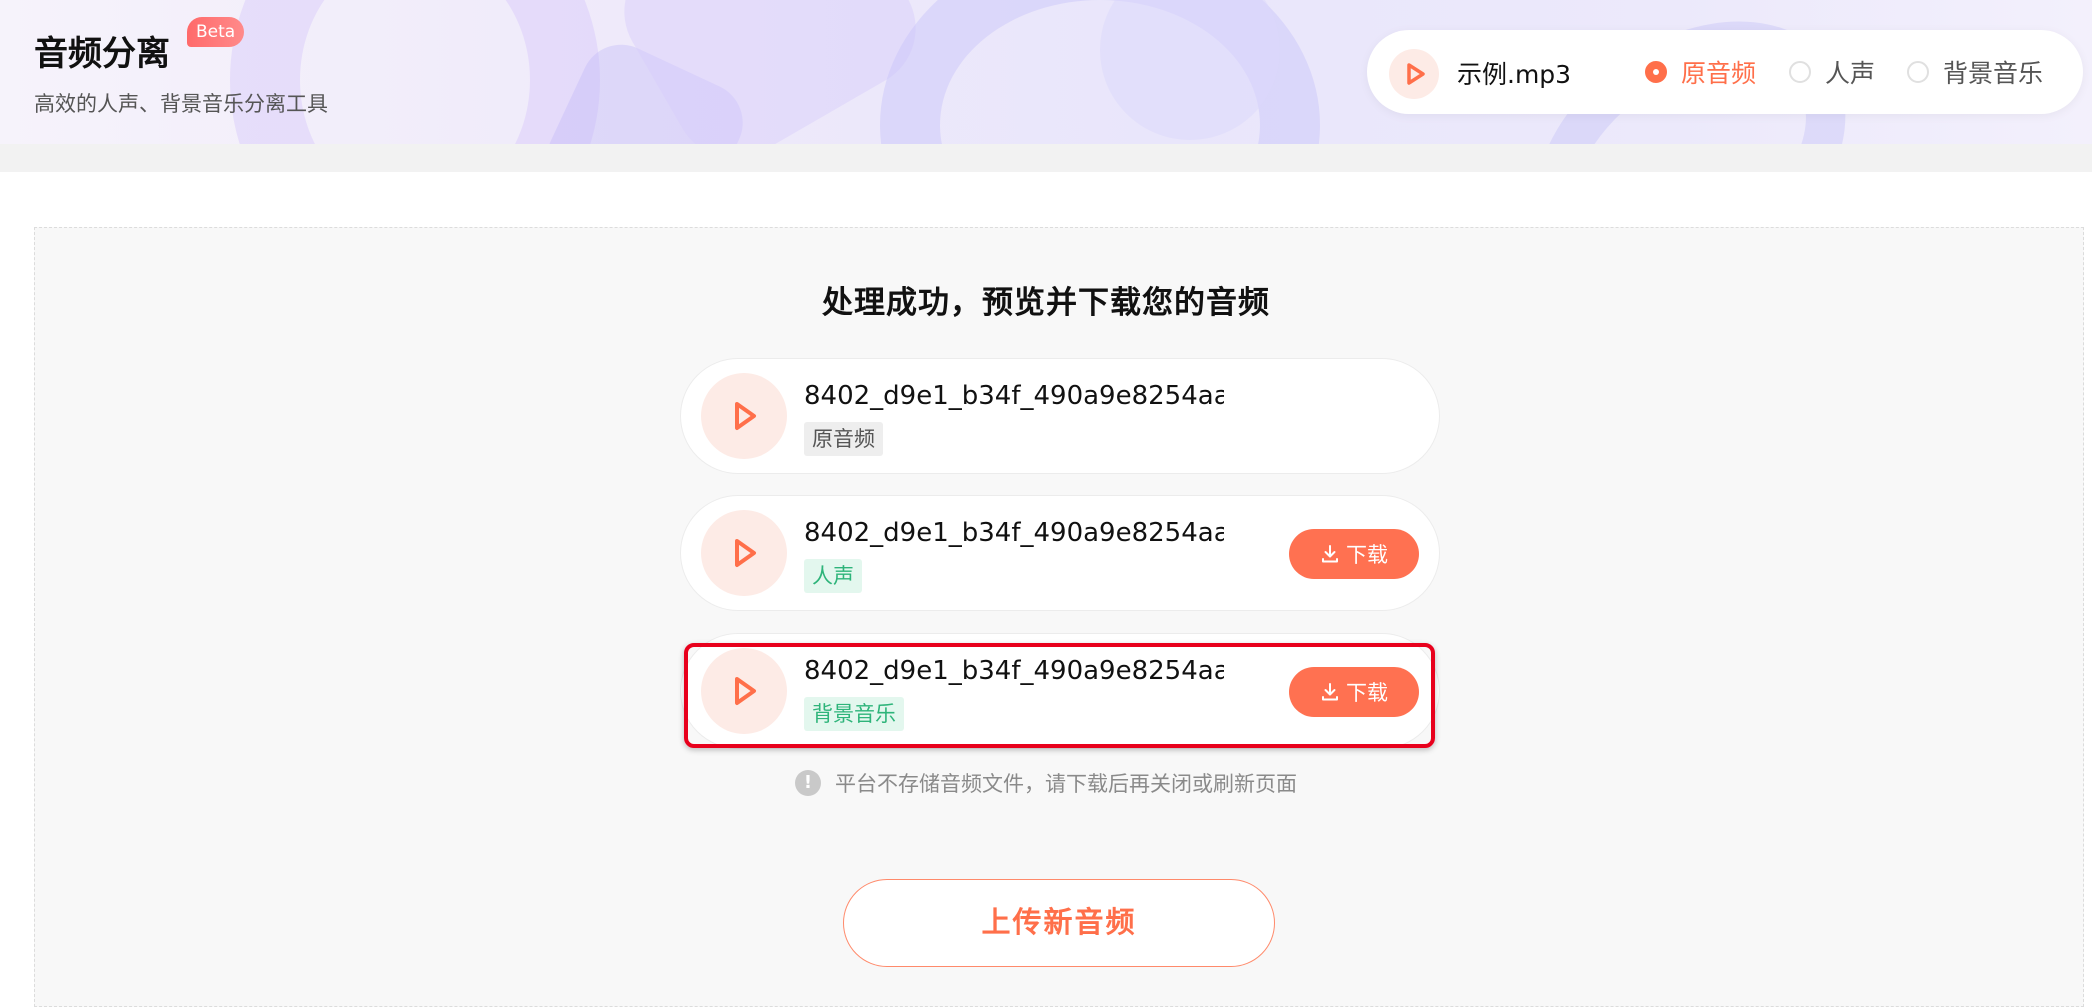 The image size is (2092, 1007). Describe the element at coordinates (1367, 555) in the screenshot. I see `download-label: 下载` at that location.